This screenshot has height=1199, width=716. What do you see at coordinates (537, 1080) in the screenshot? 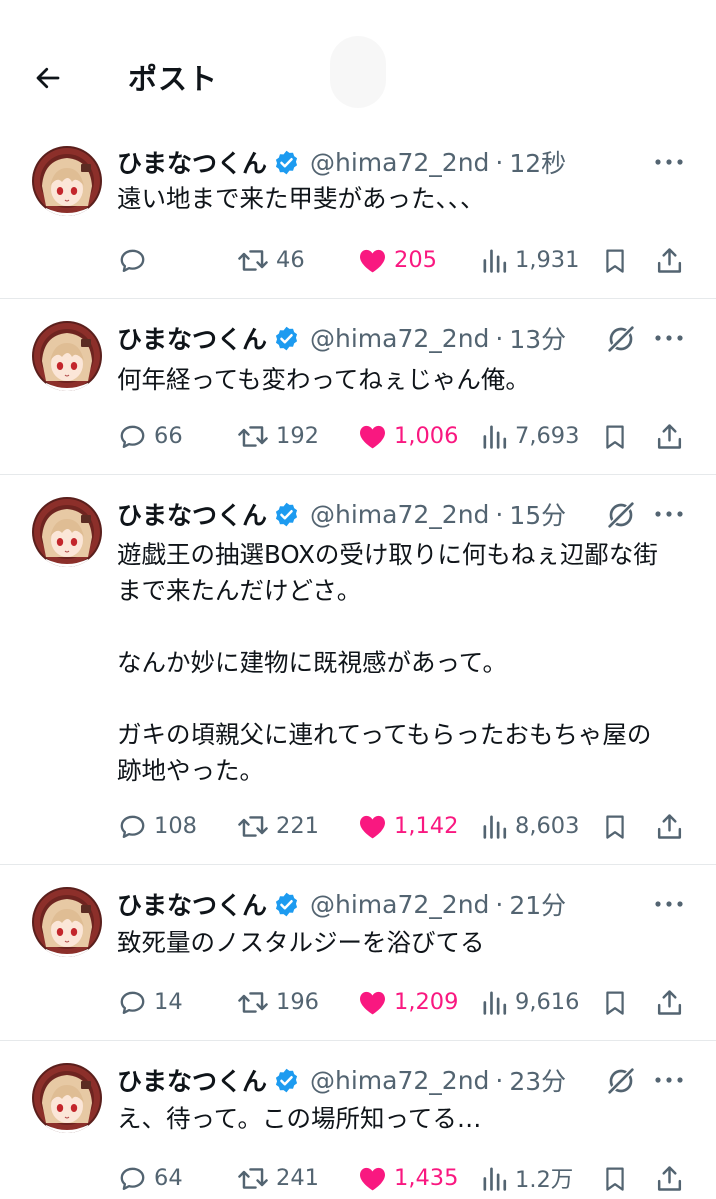
I see `post-time: 23分` at bounding box center [537, 1080].